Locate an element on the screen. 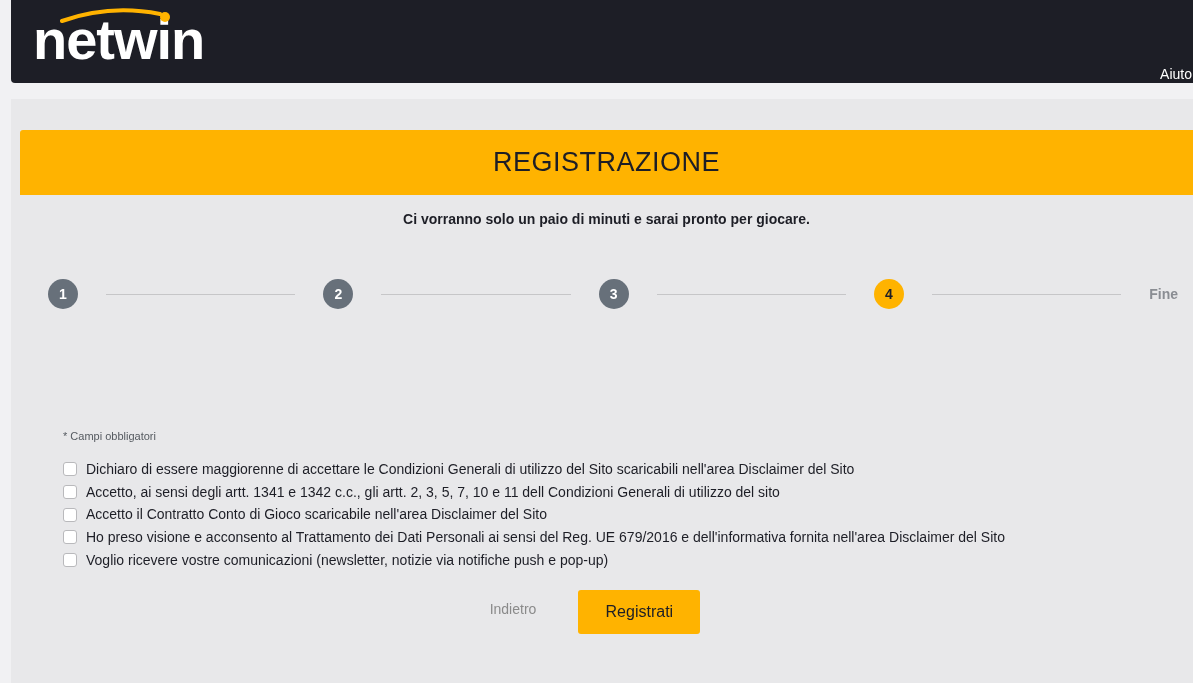 This screenshot has width=1193, height=683. page-title: REGISTRAZIONE is located at coordinates (606, 163).